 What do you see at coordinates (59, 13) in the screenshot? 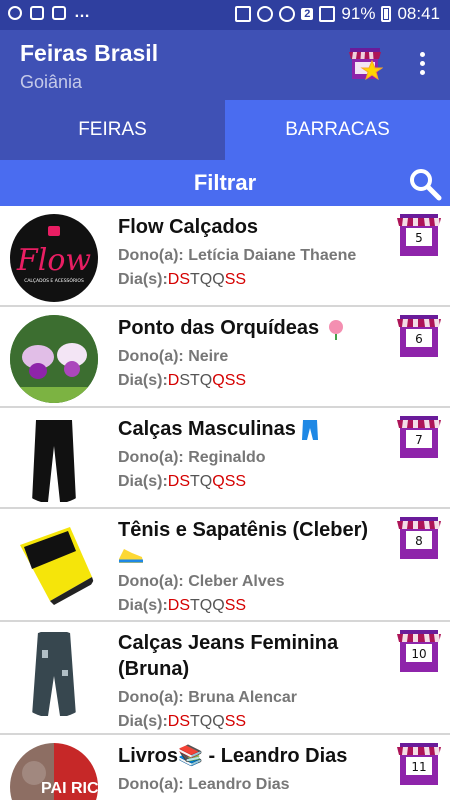
I see `mail-icon` at bounding box center [59, 13].